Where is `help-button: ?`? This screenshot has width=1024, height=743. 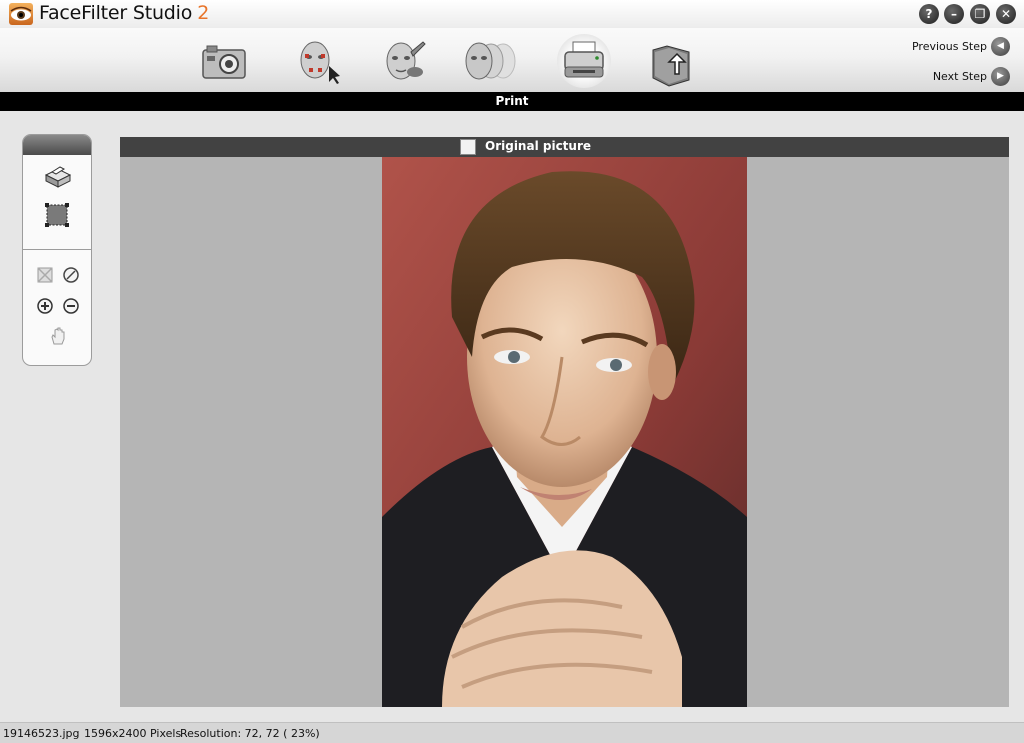 help-button: ? is located at coordinates (929, 14).